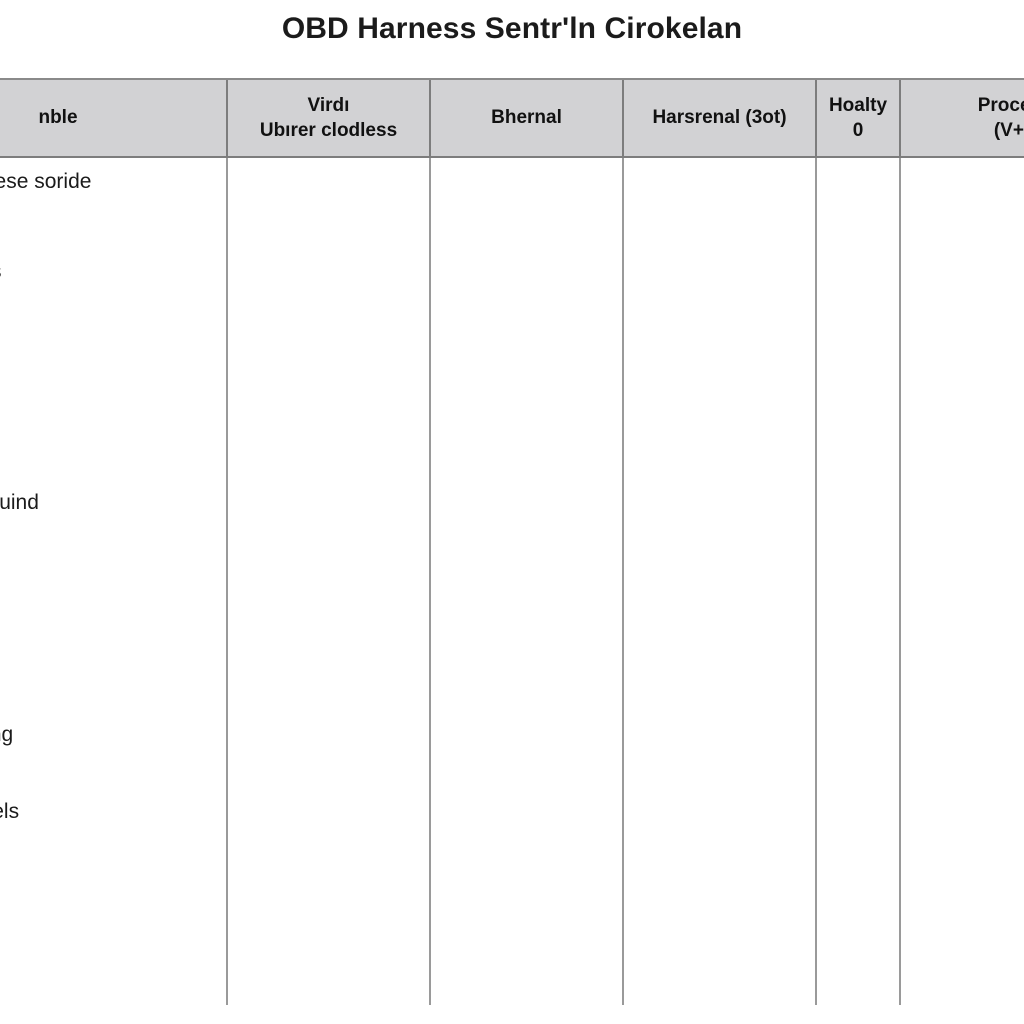 The image size is (1024, 1024). I want to click on column-header-procence: Procence (V+2)), so click(962, 119).